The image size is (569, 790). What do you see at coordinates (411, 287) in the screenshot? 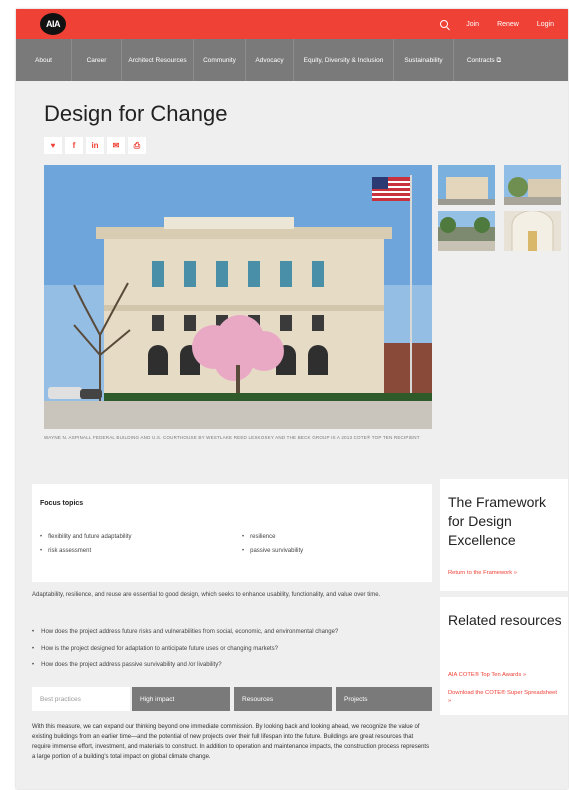
I see `flag-pole` at bounding box center [411, 287].